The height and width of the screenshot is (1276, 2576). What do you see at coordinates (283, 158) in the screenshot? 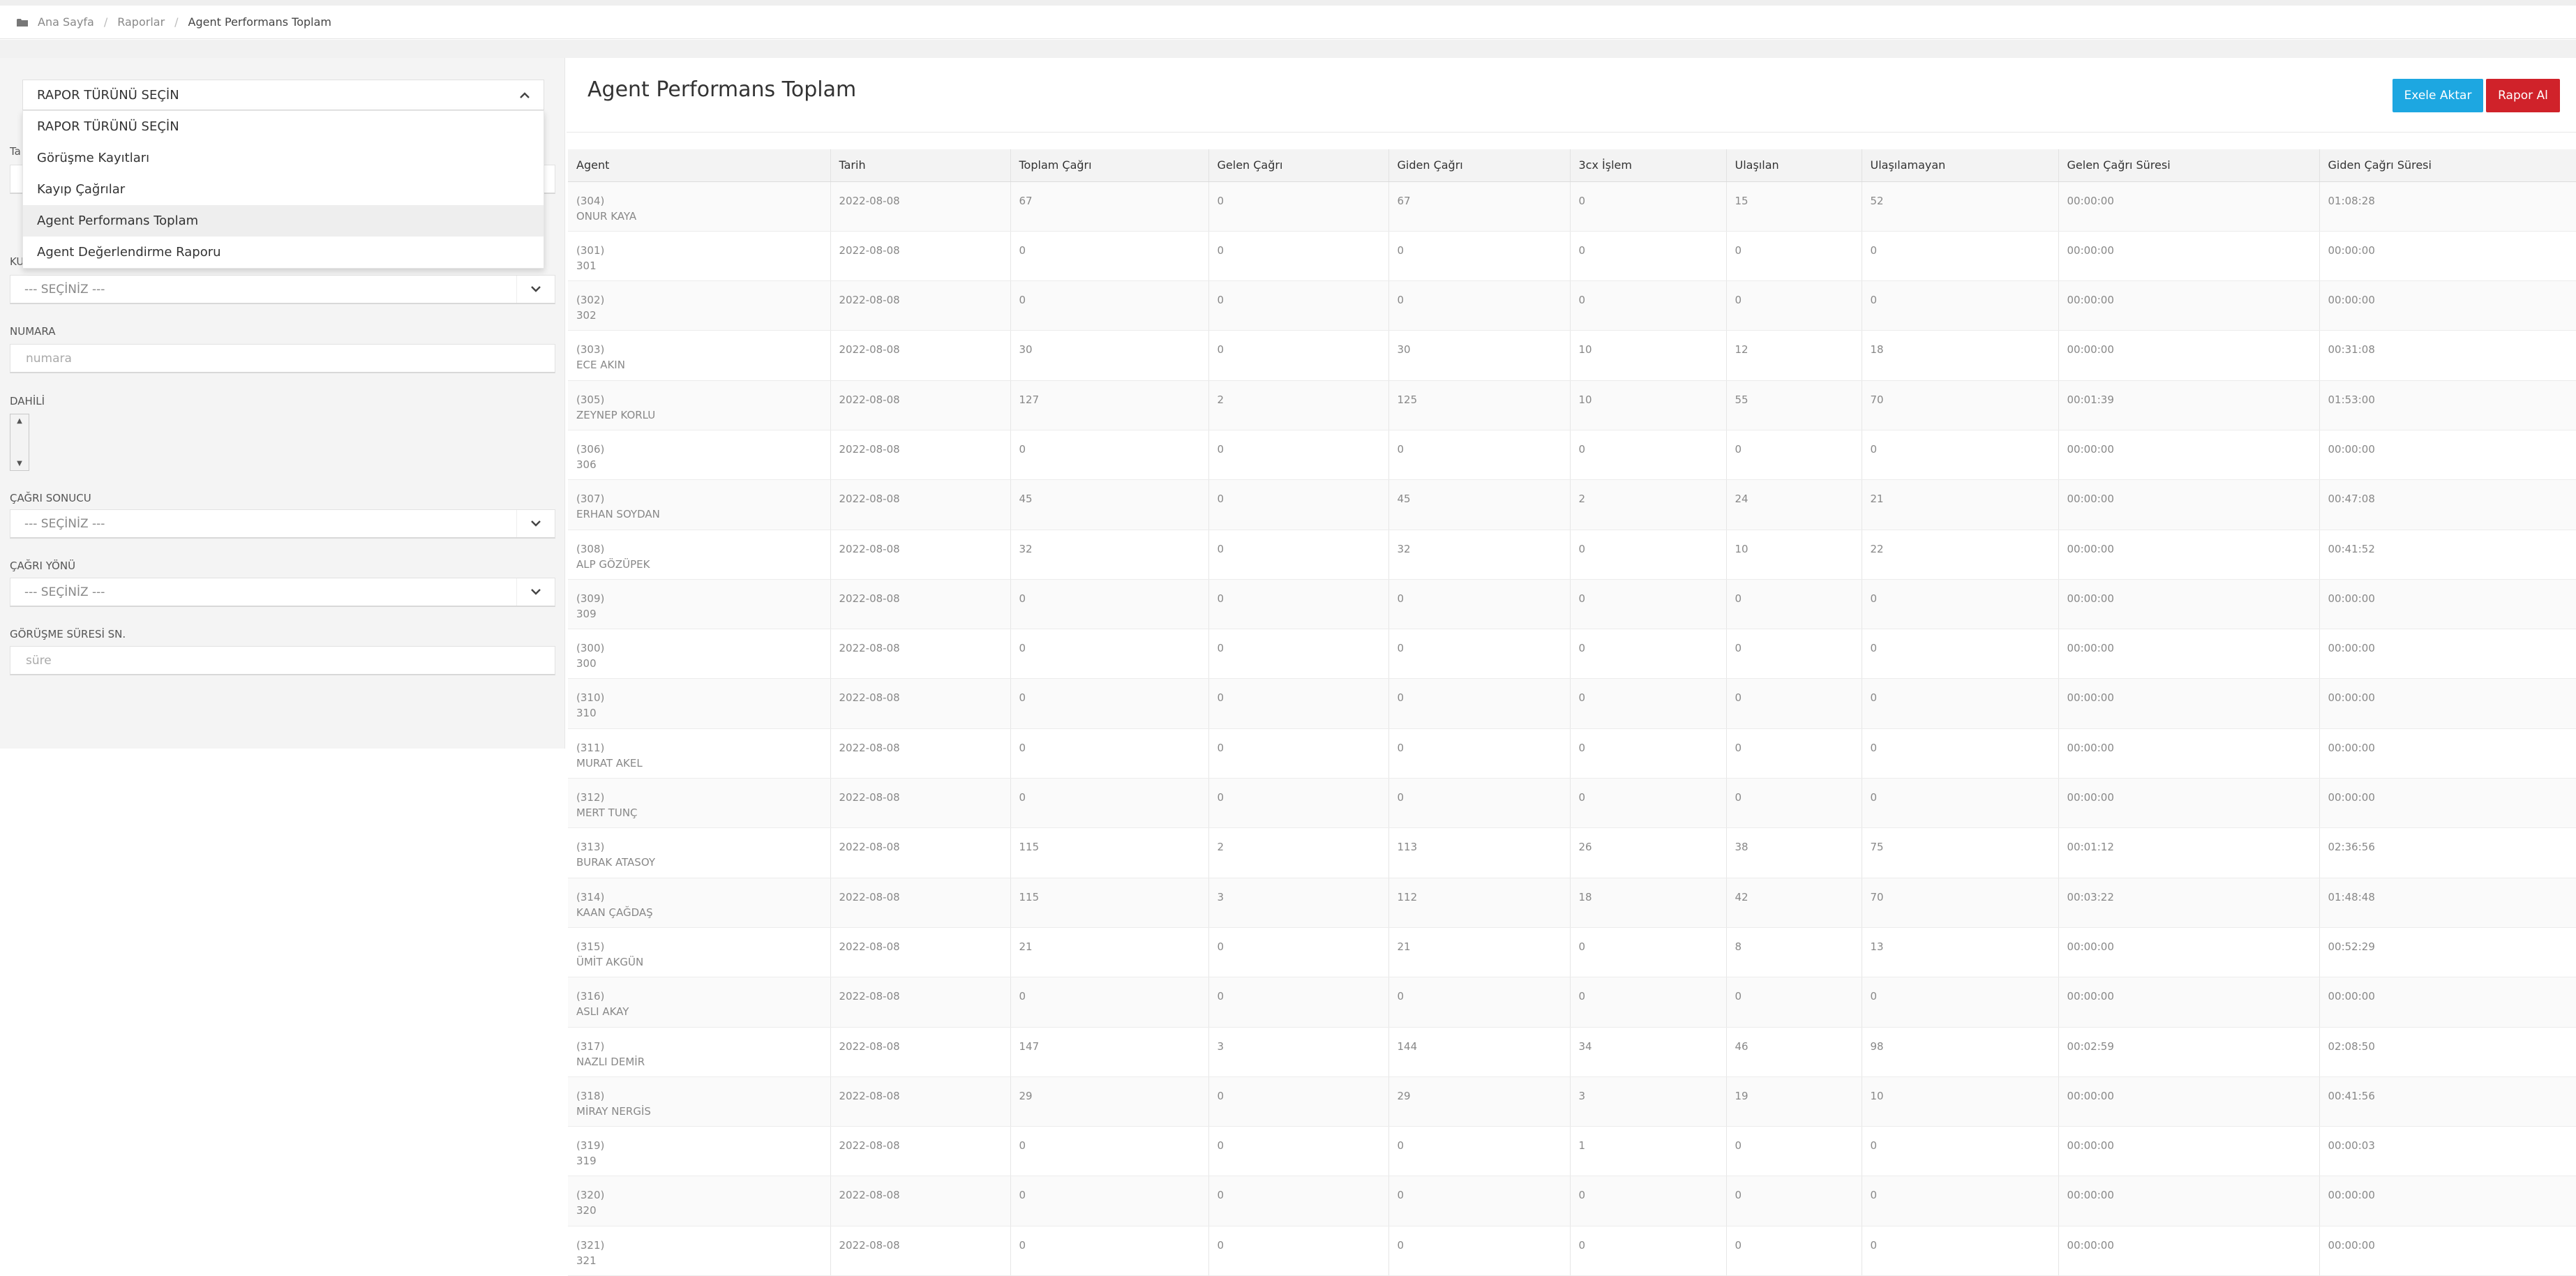
I see `report-option: Görüşme Kayıtları` at bounding box center [283, 158].